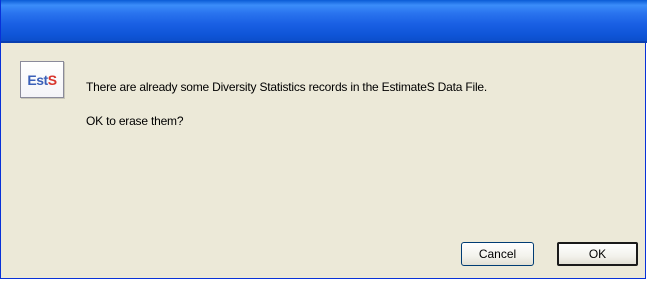  Describe the element at coordinates (597, 254) in the screenshot. I see `ok-button: OK` at that location.